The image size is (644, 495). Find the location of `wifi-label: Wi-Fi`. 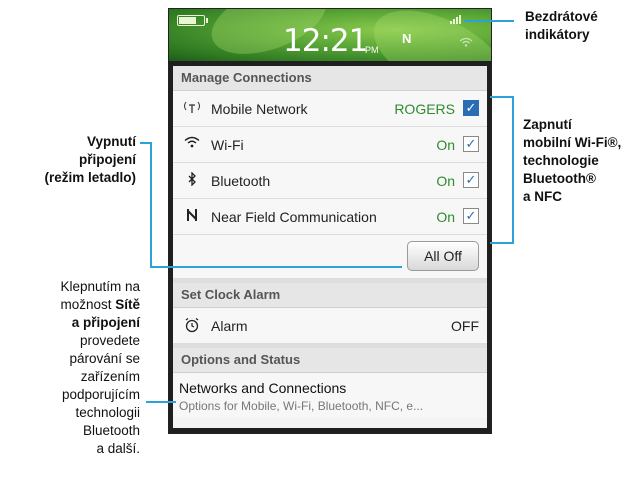

wifi-label: Wi-Fi is located at coordinates (227, 145).